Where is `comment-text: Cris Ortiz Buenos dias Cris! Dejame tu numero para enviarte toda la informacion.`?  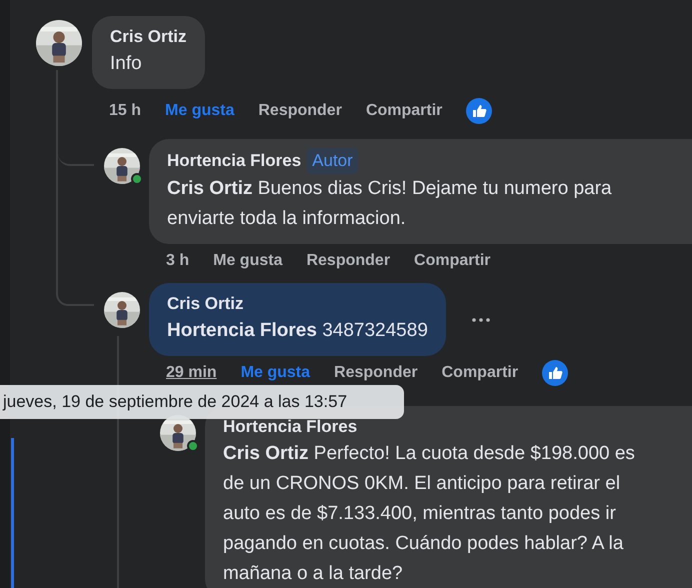
comment-text: Cris Ortiz Buenos dias Cris! Dejame tu numero para enviarte toda la informacion. is located at coordinates (390, 204).